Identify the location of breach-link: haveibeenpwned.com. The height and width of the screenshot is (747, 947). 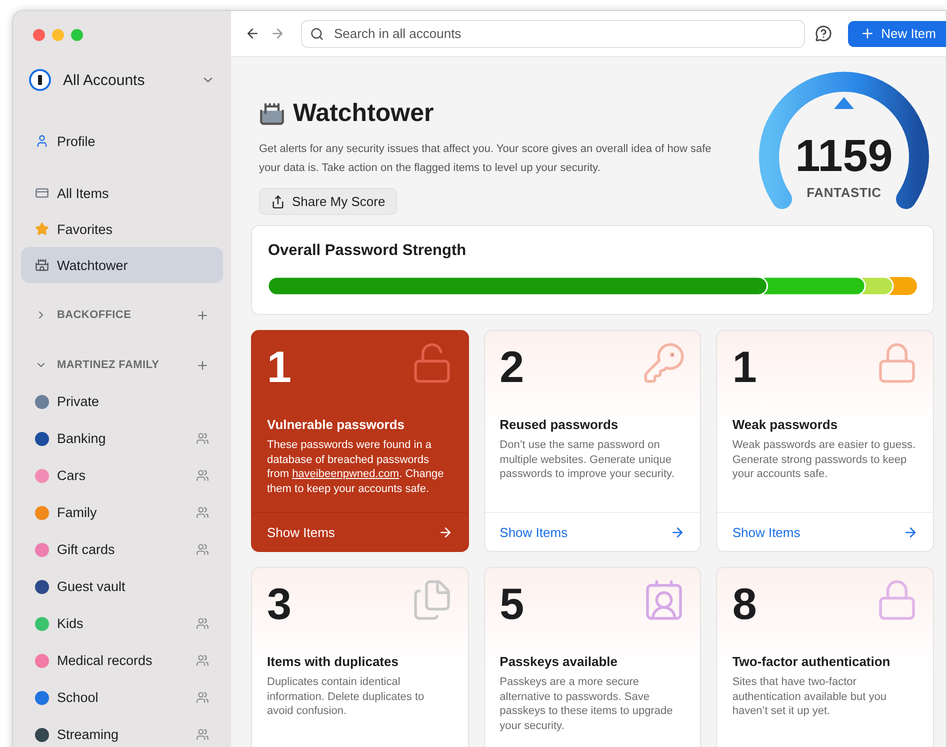
(346, 474).